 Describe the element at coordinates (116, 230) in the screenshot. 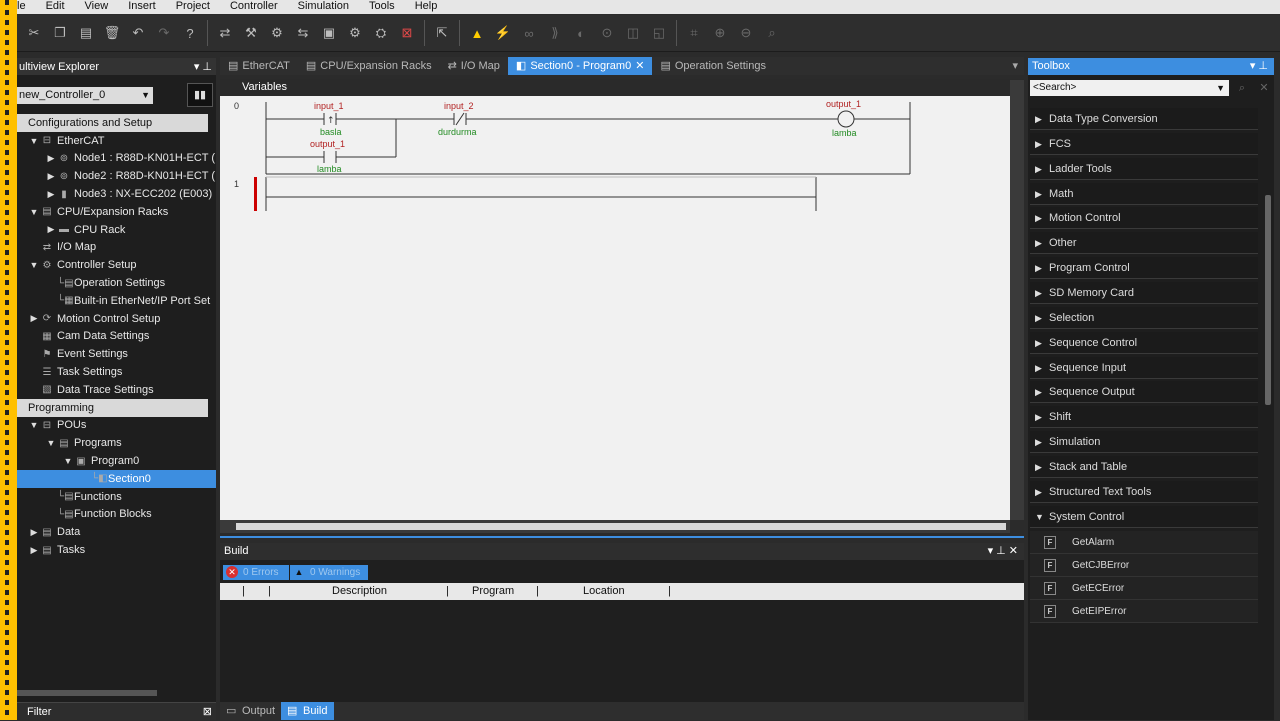

I see `tree-item: ▶ ▬ CPU Rack` at that location.